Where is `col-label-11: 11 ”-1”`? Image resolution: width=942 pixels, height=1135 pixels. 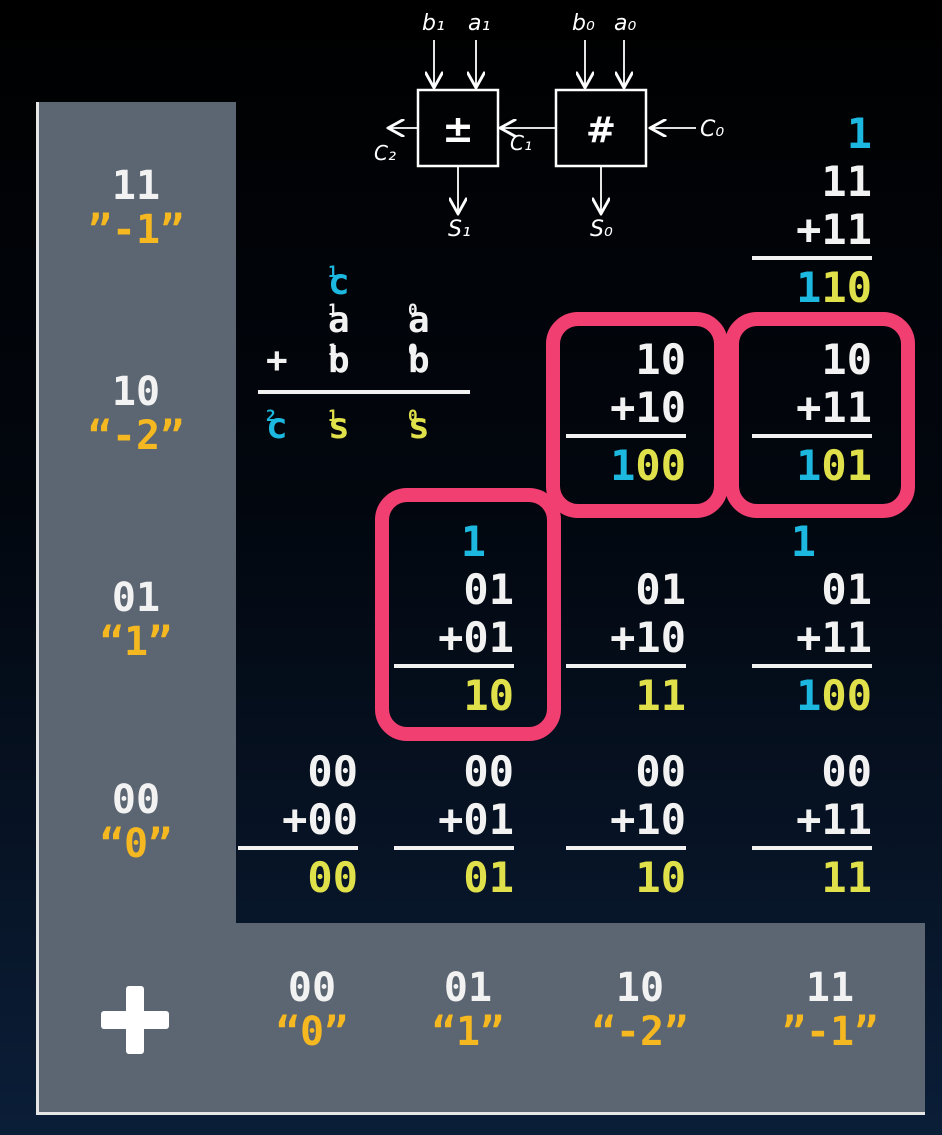 col-label-11: 11 ”-1” is located at coordinates (830, 1010).